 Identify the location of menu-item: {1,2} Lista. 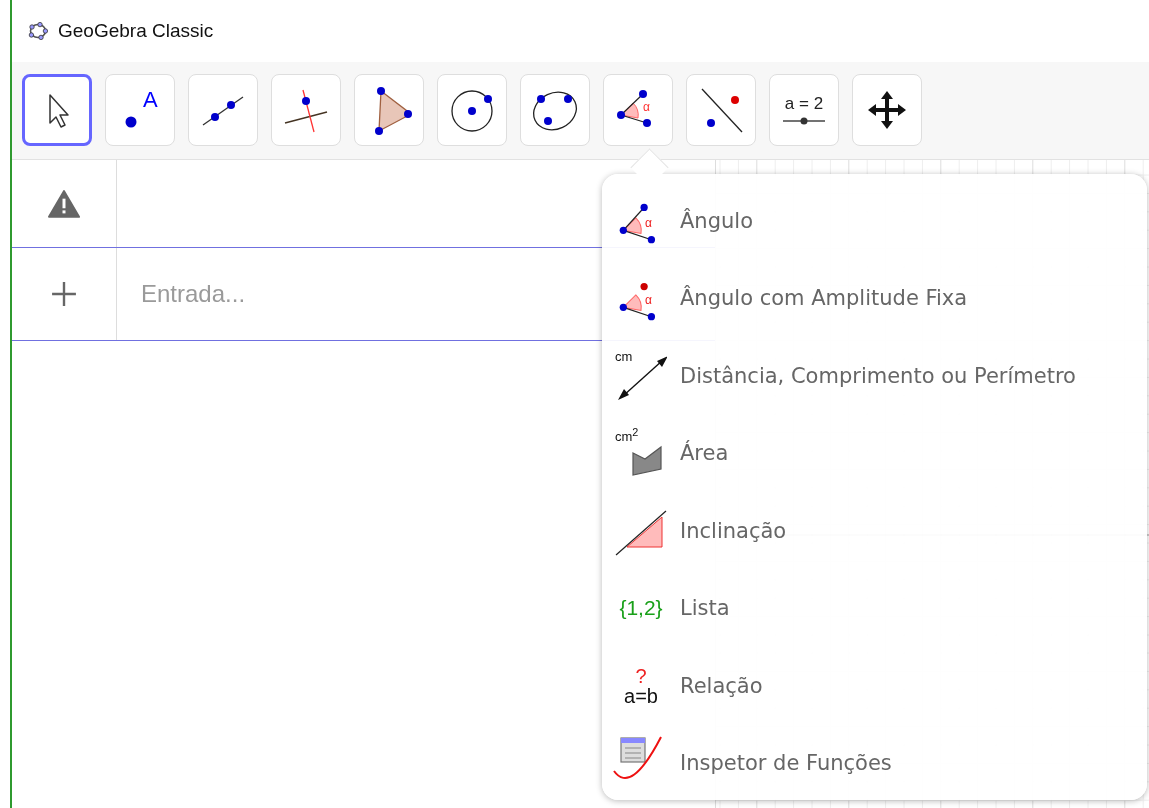
(874, 608).